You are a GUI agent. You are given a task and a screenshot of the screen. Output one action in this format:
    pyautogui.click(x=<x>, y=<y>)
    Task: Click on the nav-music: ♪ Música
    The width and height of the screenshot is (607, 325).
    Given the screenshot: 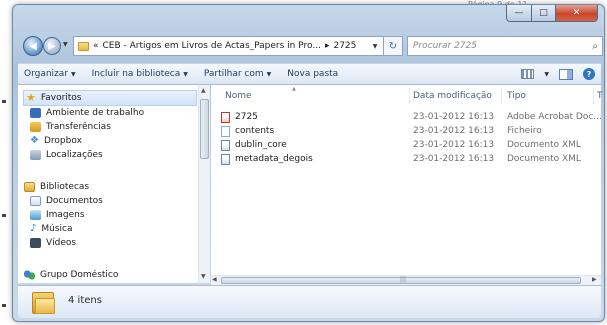 What is the action you would take?
    pyautogui.click(x=51, y=229)
    